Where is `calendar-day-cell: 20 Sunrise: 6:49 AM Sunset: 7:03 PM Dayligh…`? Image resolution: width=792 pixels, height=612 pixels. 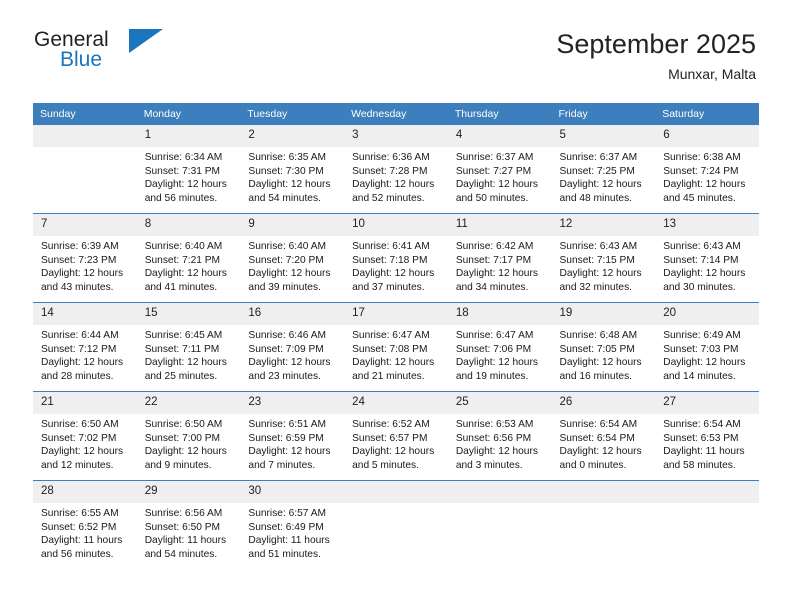 calendar-day-cell: 20 Sunrise: 6:49 AM Sunset: 7:03 PM Dayligh… is located at coordinates (707, 347).